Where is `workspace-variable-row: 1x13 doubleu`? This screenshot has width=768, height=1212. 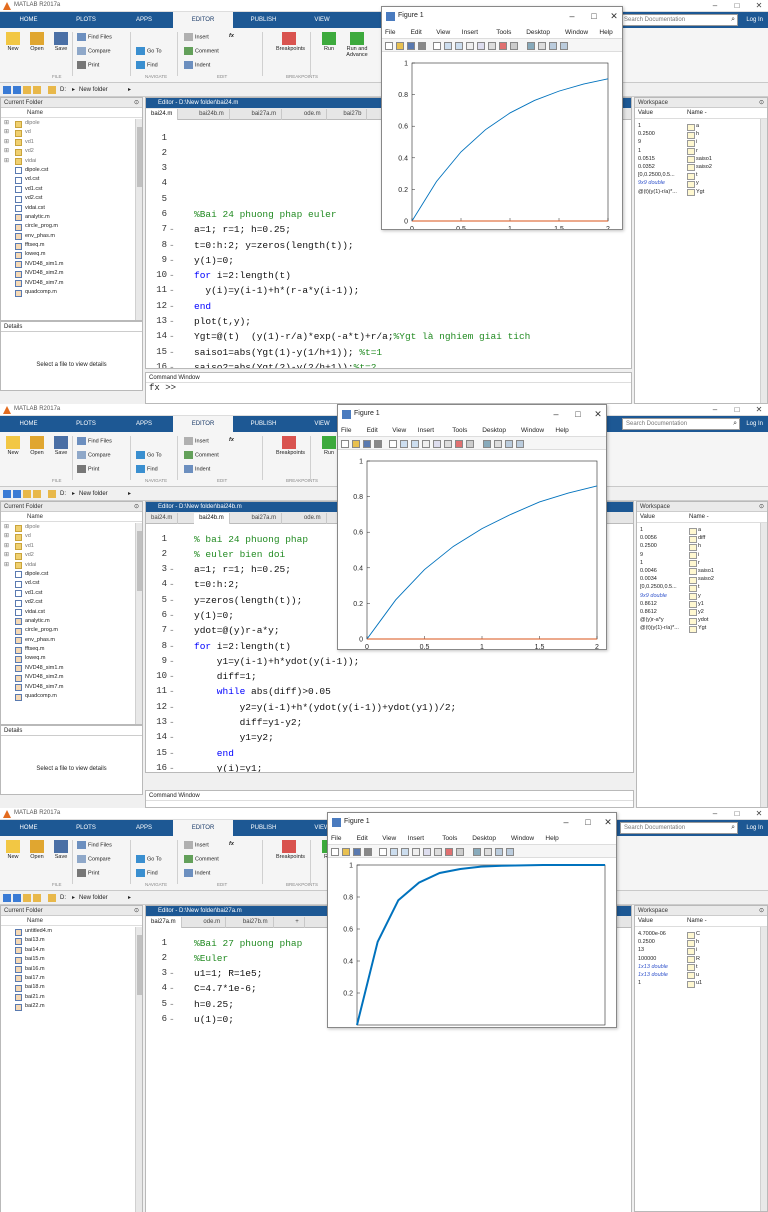
workspace-variable-row: 1x13 doubleu is located at coordinates (698, 975).